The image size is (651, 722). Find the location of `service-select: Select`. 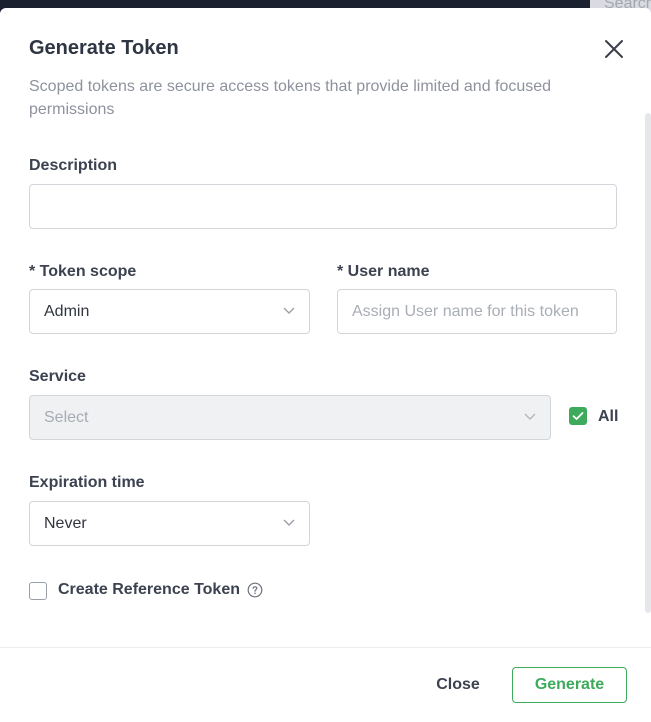

service-select: Select is located at coordinates (290, 417).